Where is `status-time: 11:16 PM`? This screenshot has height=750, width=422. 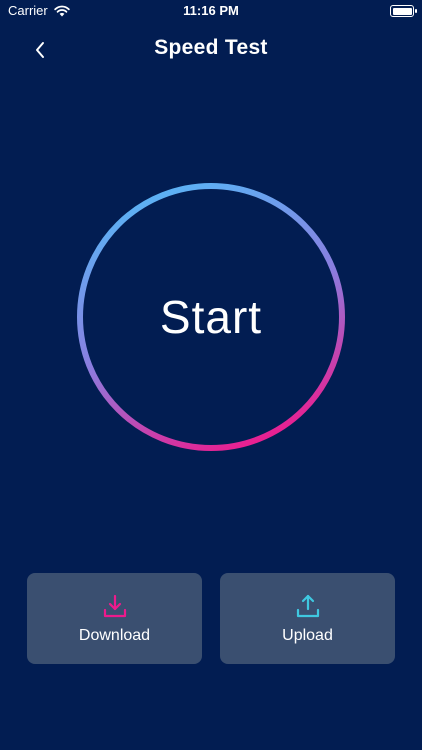
status-time: 11:16 PM is located at coordinates (211, 10).